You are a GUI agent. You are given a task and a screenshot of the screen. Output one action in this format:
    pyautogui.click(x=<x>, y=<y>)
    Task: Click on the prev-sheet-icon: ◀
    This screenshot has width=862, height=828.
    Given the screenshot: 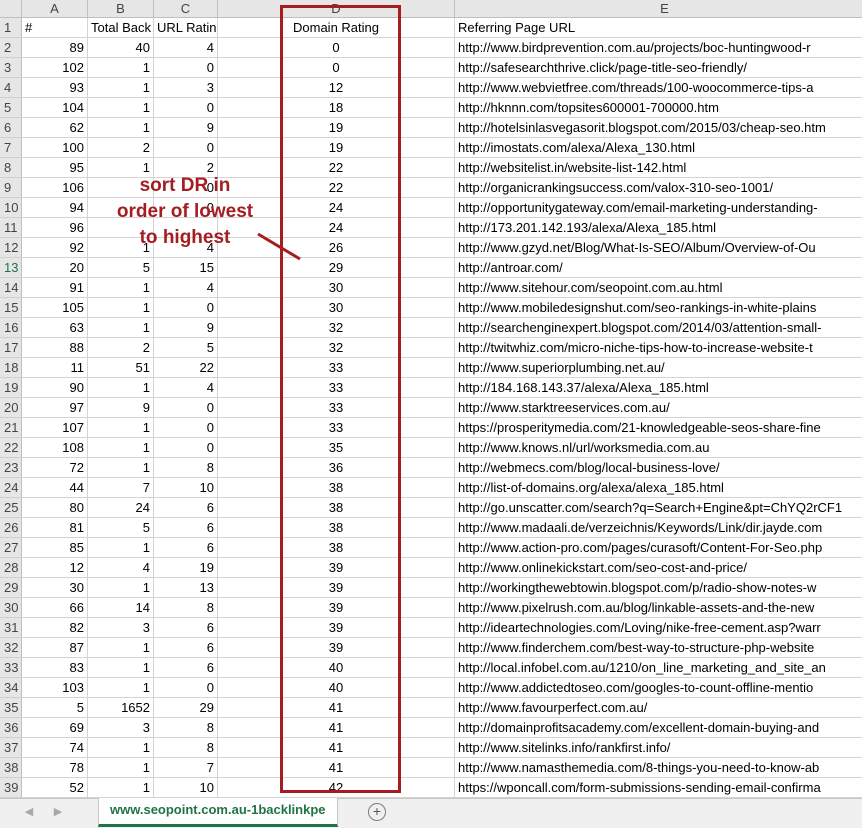 What is the action you would take?
    pyautogui.click(x=29, y=811)
    